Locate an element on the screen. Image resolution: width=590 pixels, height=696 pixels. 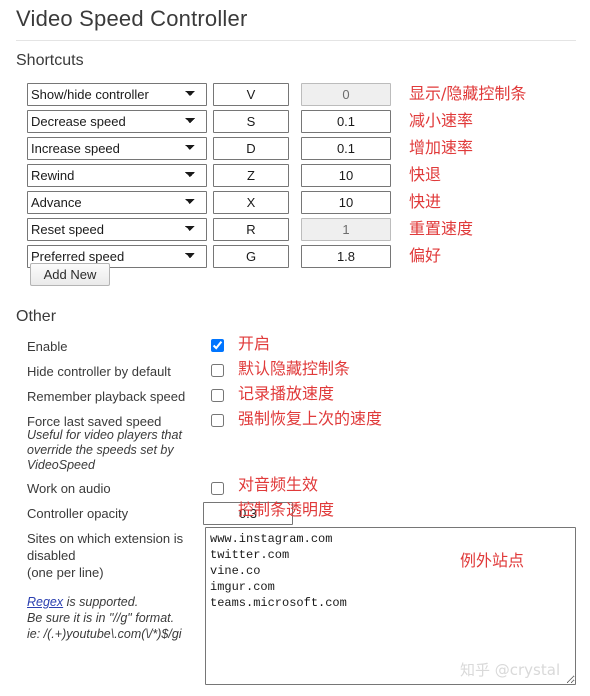
shortcut-action-select-4: Advance is located at coordinates (117, 202).